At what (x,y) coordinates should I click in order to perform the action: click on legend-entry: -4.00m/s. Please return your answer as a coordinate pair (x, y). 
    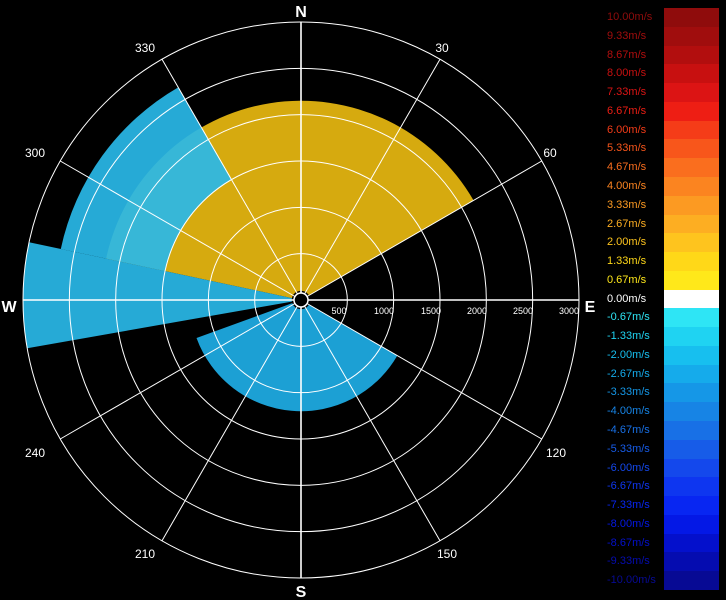
    Looking at the image, I should click on (663, 412).